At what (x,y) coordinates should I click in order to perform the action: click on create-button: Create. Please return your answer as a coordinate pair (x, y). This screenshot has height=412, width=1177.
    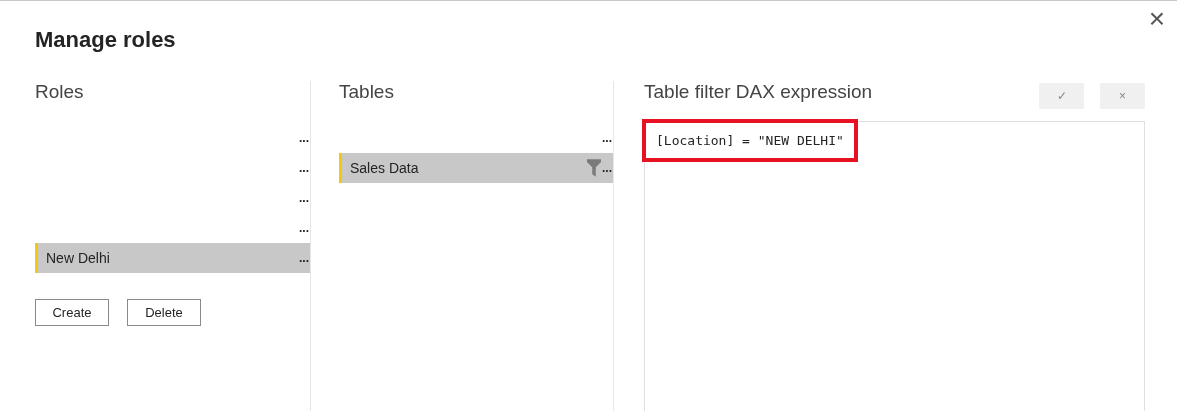
    Looking at the image, I should click on (72, 312).